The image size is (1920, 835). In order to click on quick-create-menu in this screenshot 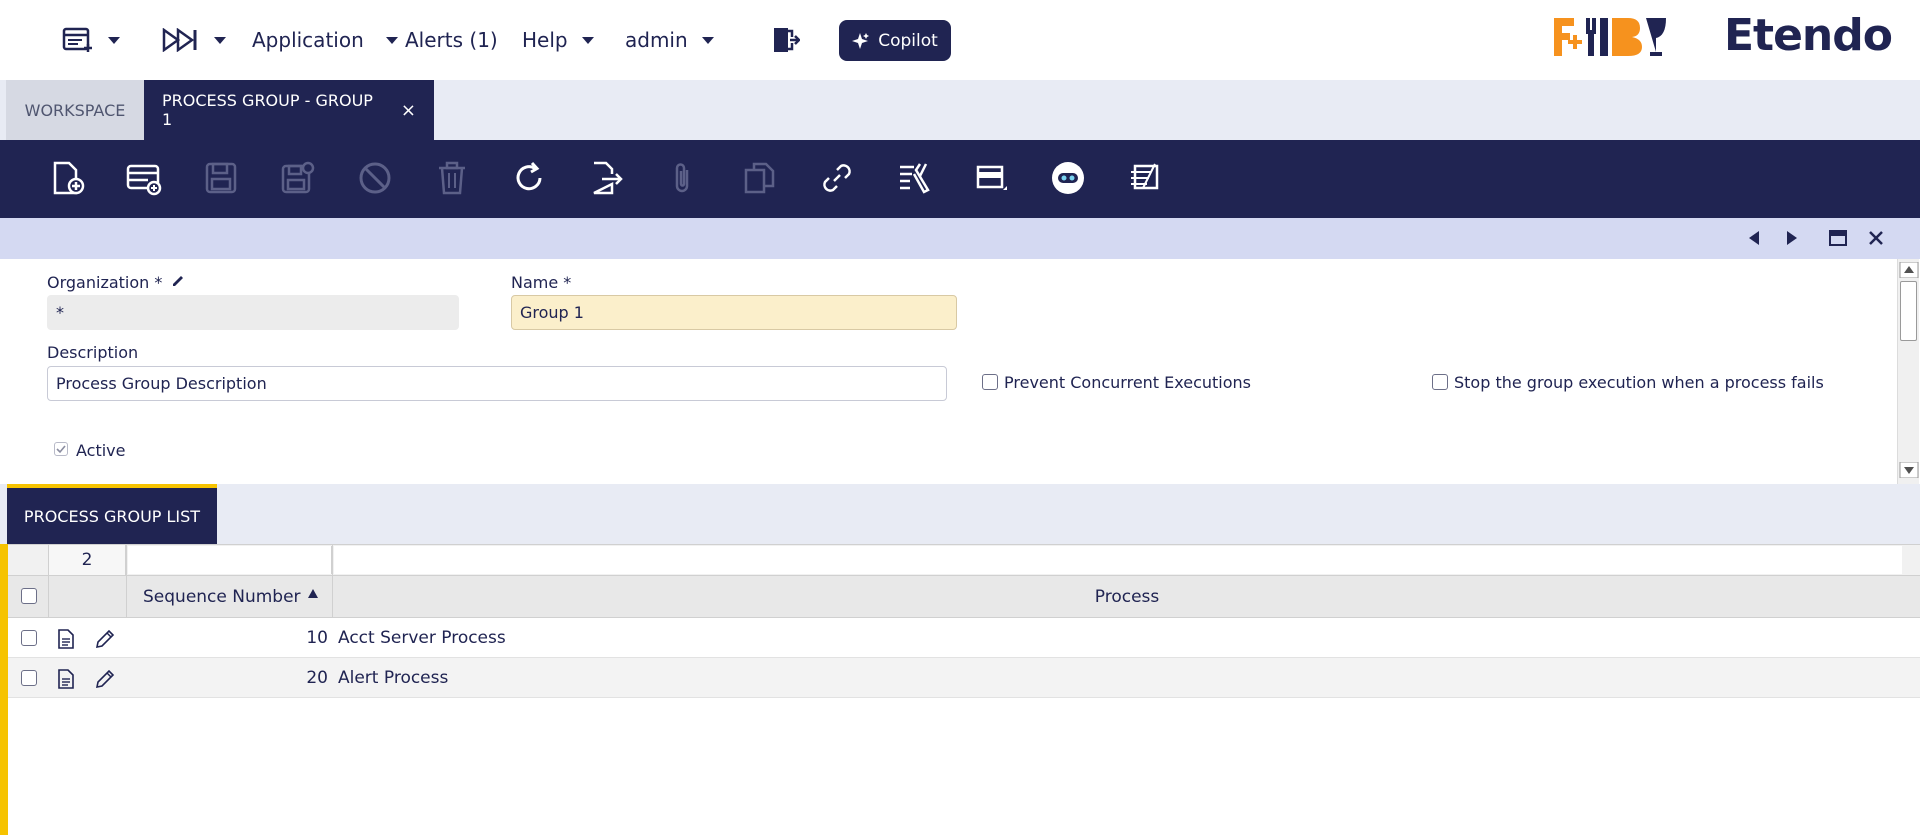, I will do `click(194, 40)`.